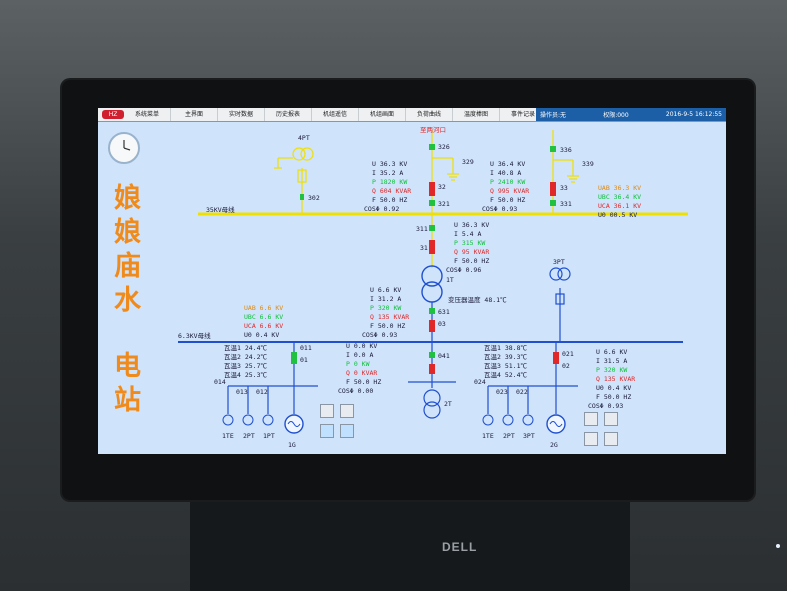  I want to click on pt-switch-state, so click(302, 197).